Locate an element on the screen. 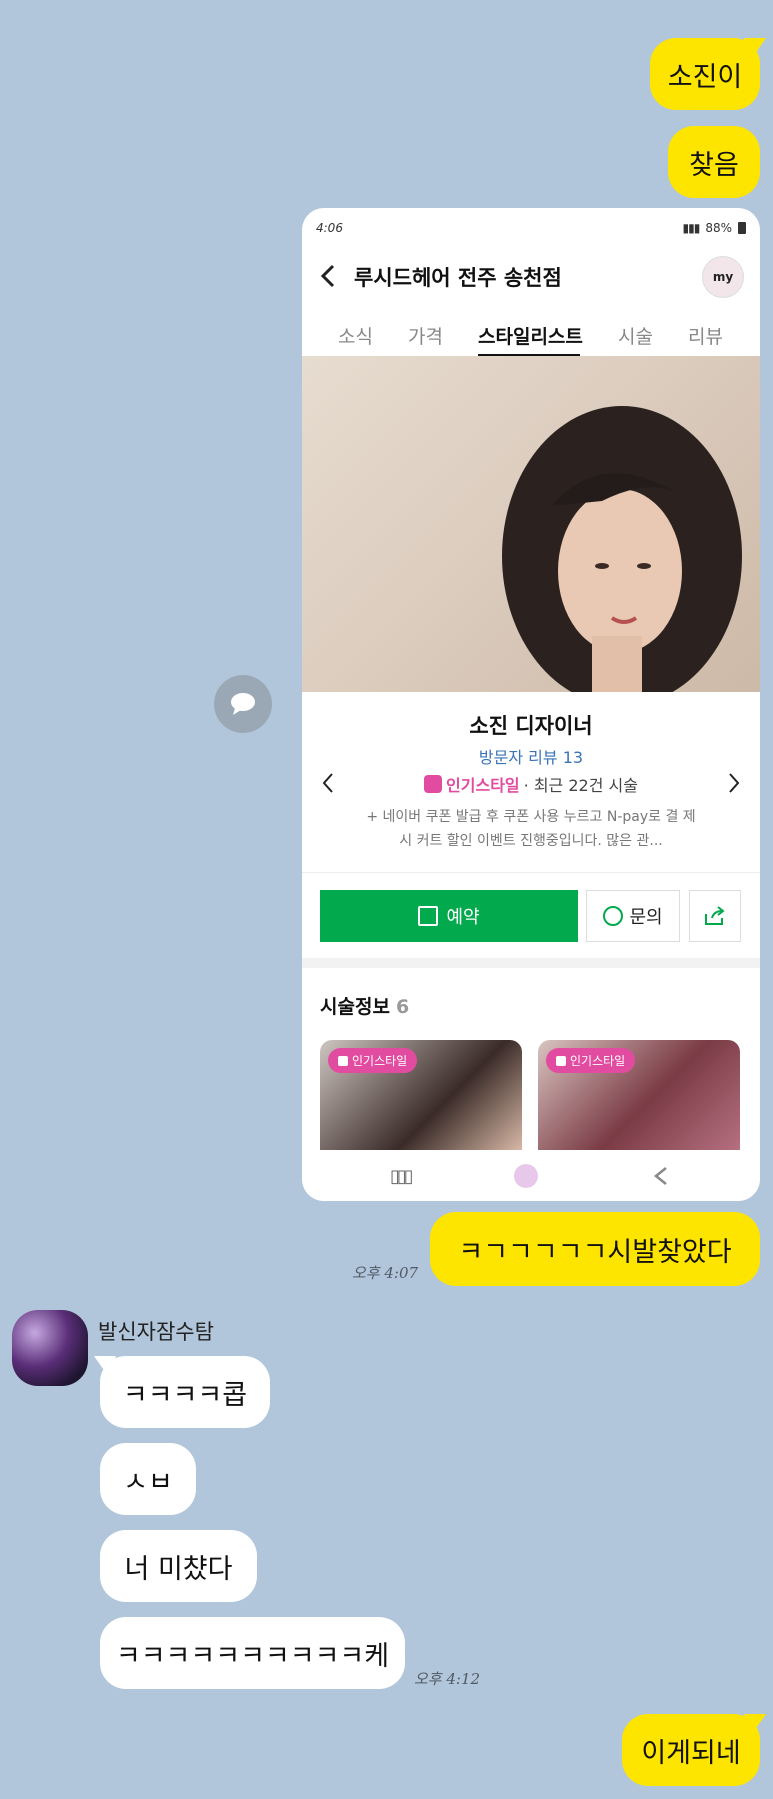 This screenshot has height=1799, width=773. message-time: 오후 4:07 is located at coordinates (385, 1273).